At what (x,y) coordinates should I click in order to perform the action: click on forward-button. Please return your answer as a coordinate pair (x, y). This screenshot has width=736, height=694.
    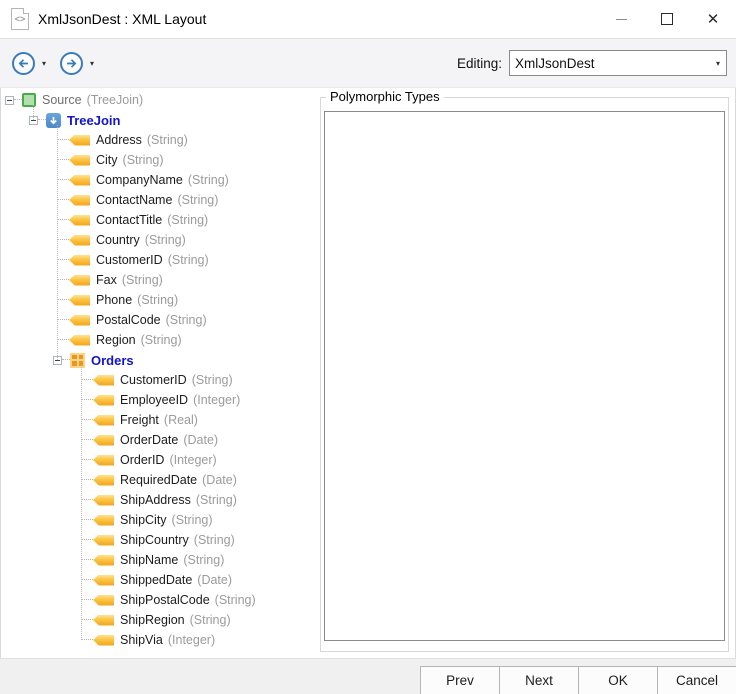
    Looking at the image, I should click on (72, 63).